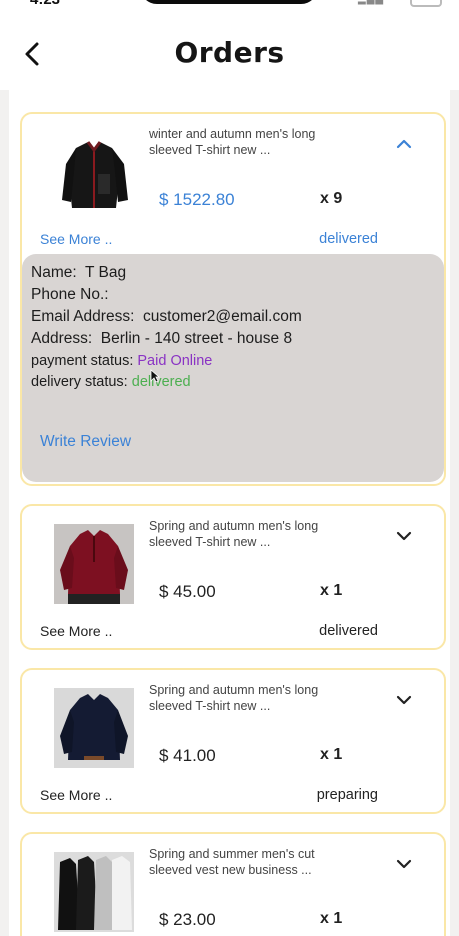 Image resolution: width=459 pixels, height=936 pixels. Describe the element at coordinates (82, 361) in the screenshot. I see `payment-label: payment status:` at that location.